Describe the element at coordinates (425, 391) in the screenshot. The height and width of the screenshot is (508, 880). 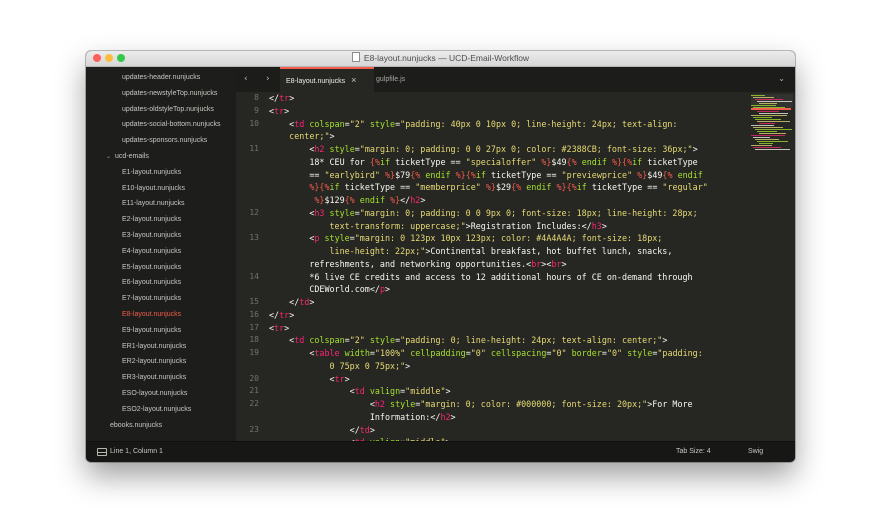
I see `code-token: "middle"` at that location.